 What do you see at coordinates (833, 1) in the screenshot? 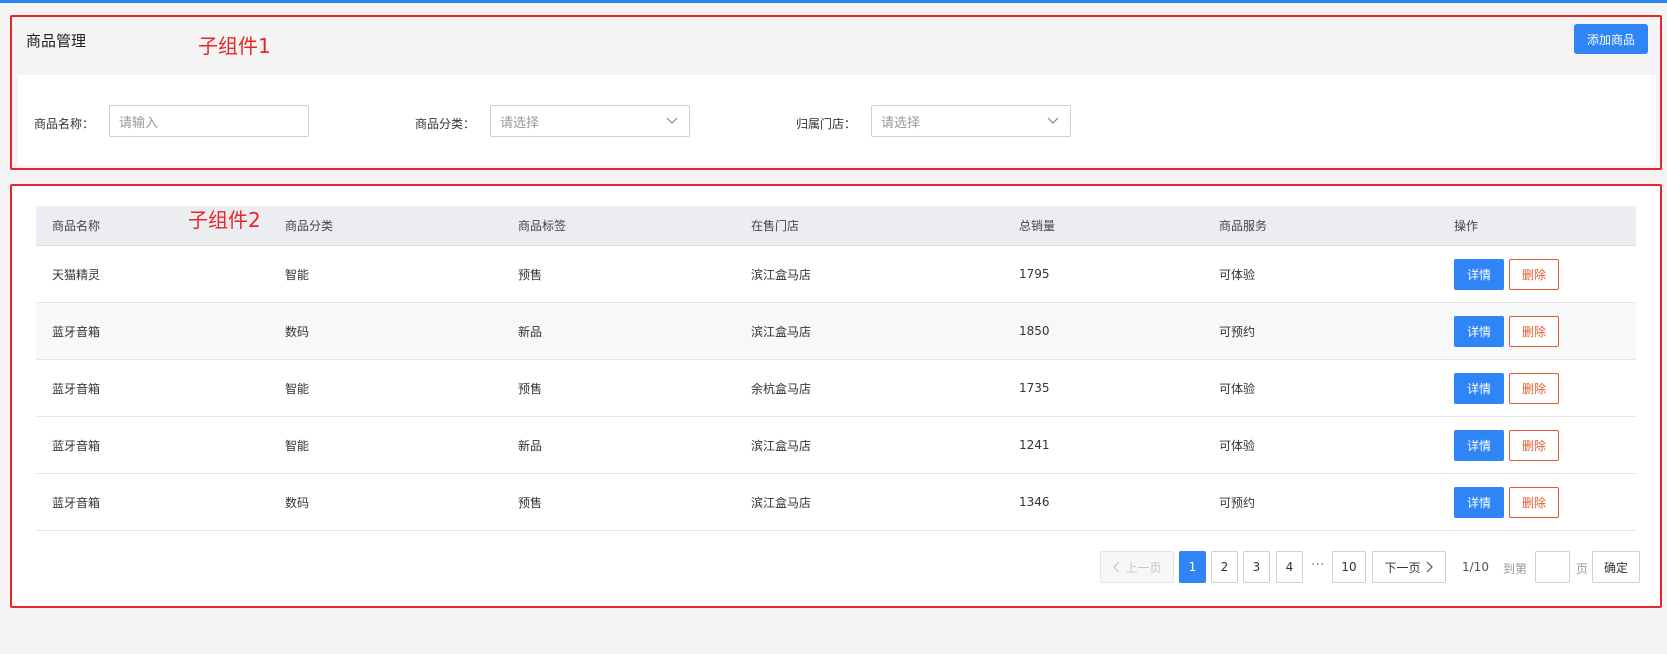
I see `top-accent-bar` at bounding box center [833, 1].